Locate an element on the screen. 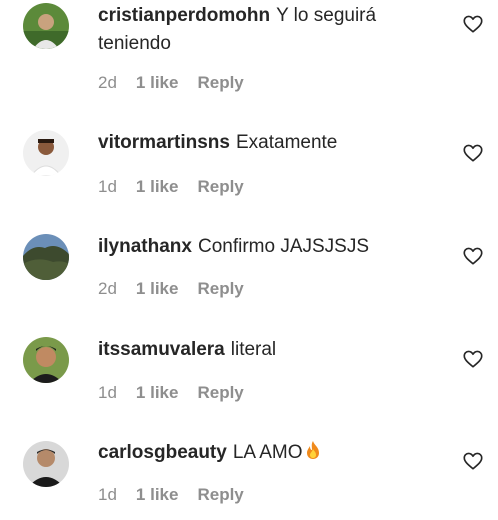  comment-text: Confirmo JAJSJSJS is located at coordinates (283, 246).